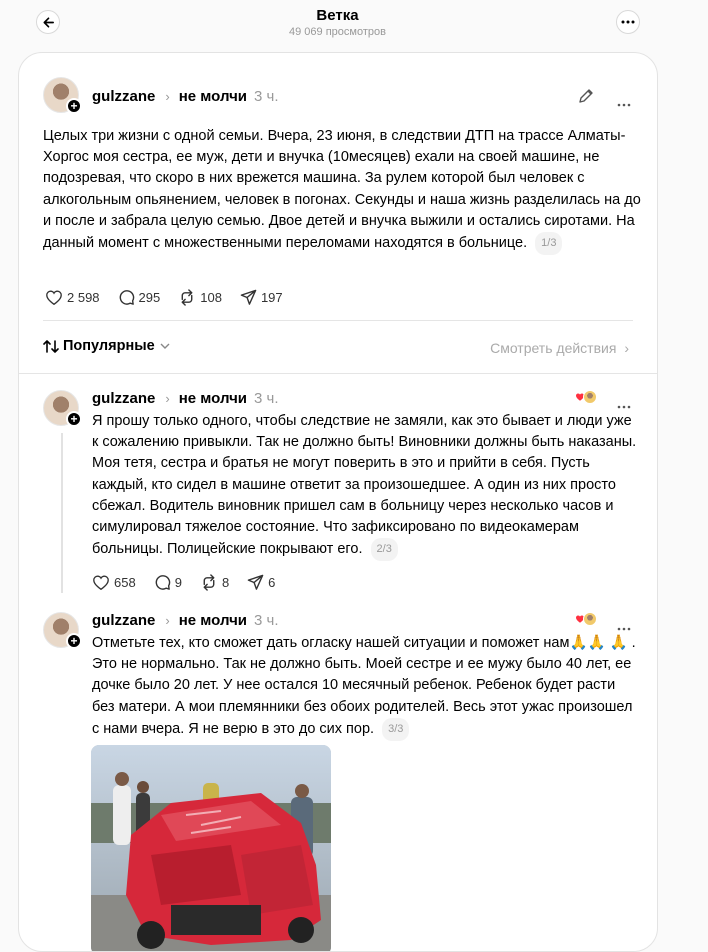  Describe the element at coordinates (51, 346) in the screenshot. I see `sort-icon` at that location.